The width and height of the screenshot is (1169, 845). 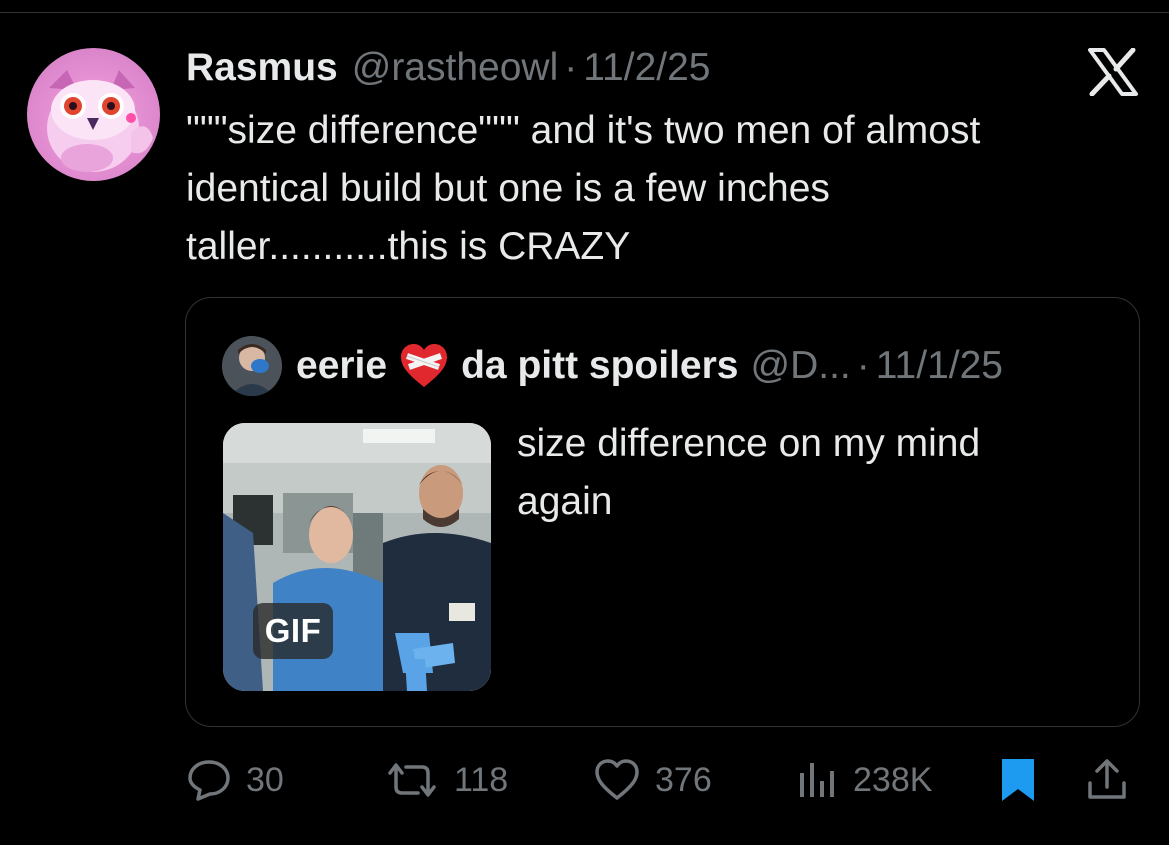 What do you see at coordinates (584, 12) in the screenshot?
I see `top-divider` at bounding box center [584, 12].